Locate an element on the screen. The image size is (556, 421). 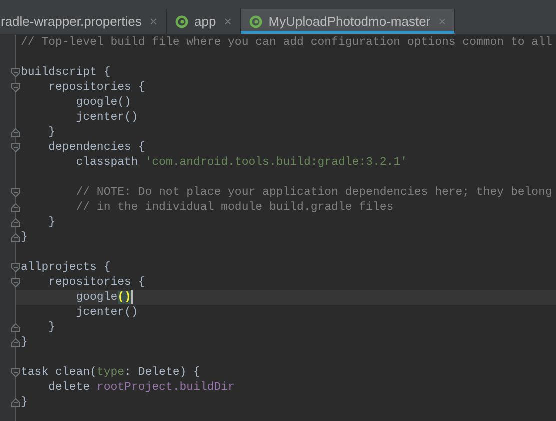
code-line: buildscript { is located at coordinates (66, 72).